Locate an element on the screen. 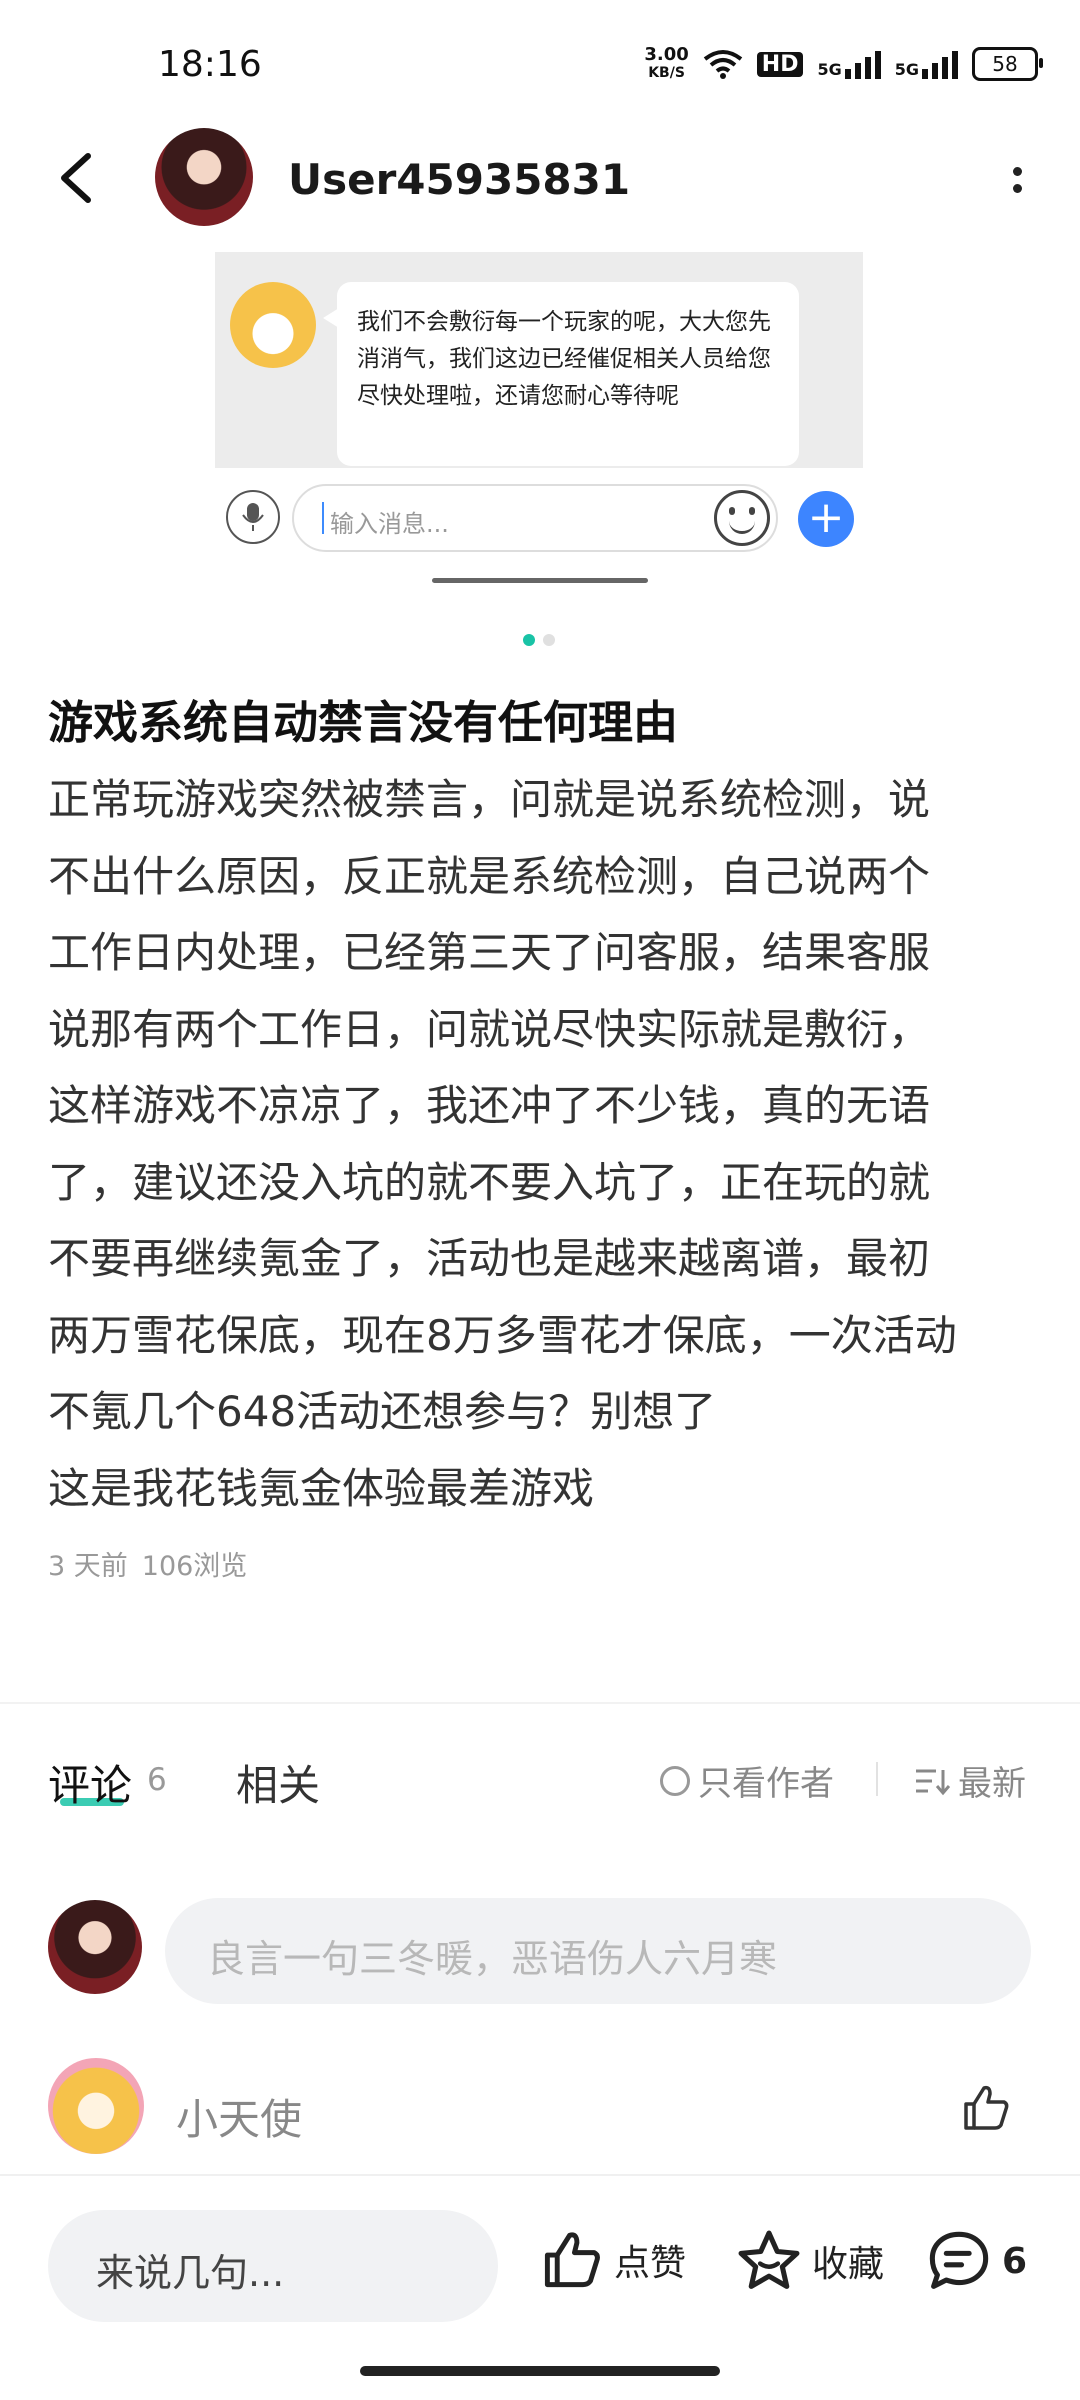 The image size is (1080, 2400). bottom-bar-divider is located at coordinates (540, 2175).